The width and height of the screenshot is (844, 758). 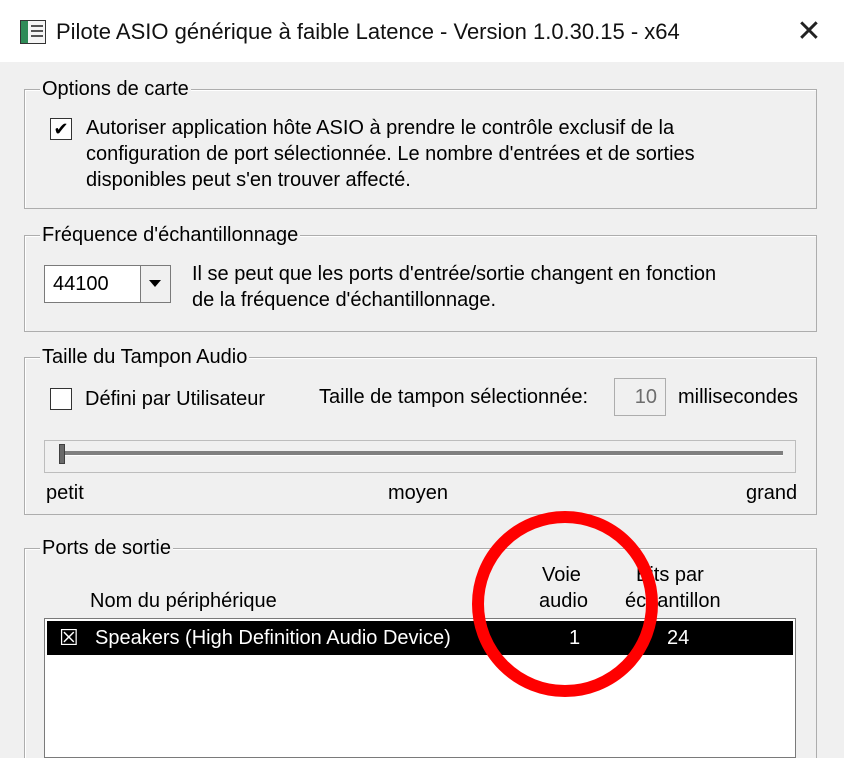 I want to click on app-icon, so click(x=33, y=32).